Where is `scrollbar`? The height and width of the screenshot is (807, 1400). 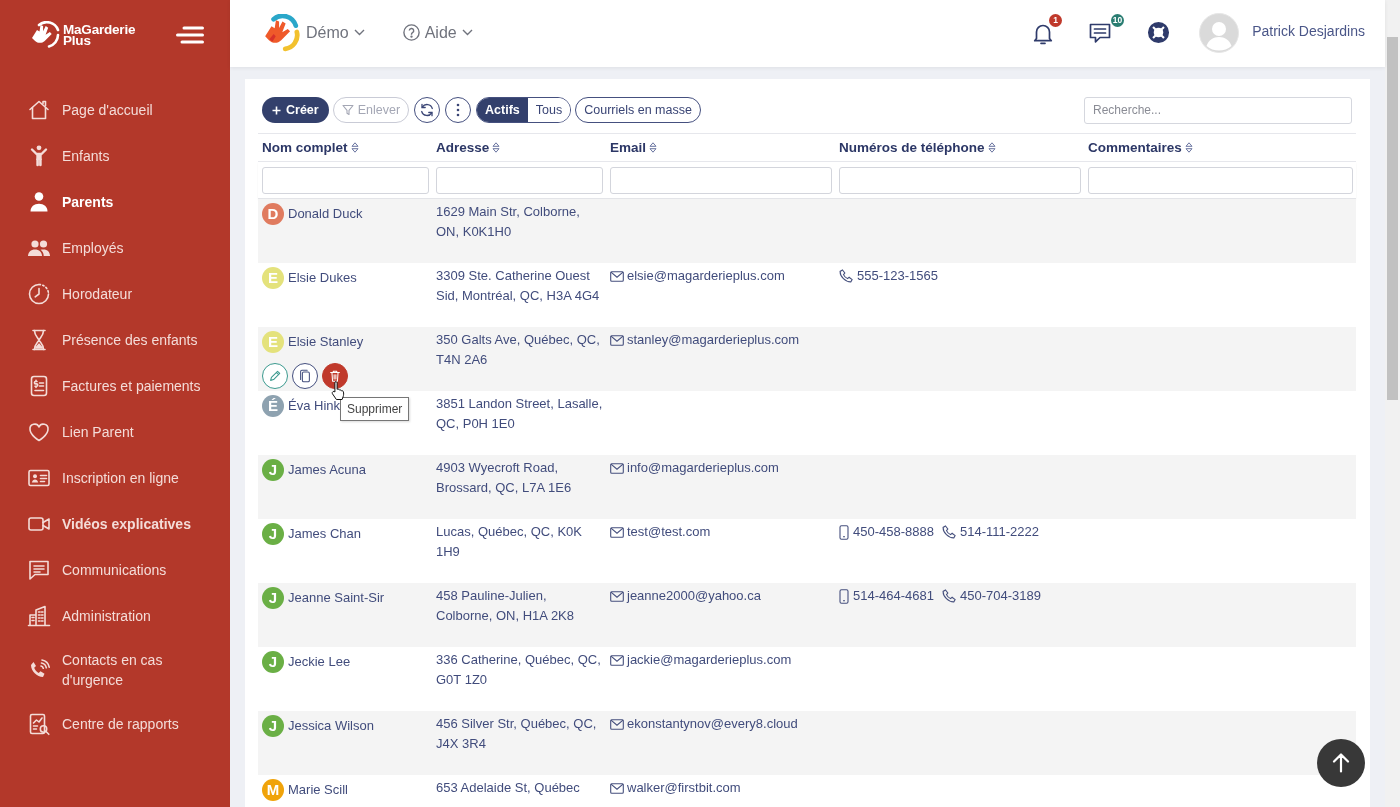
scrollbar is located at coordinates (1392, 403).